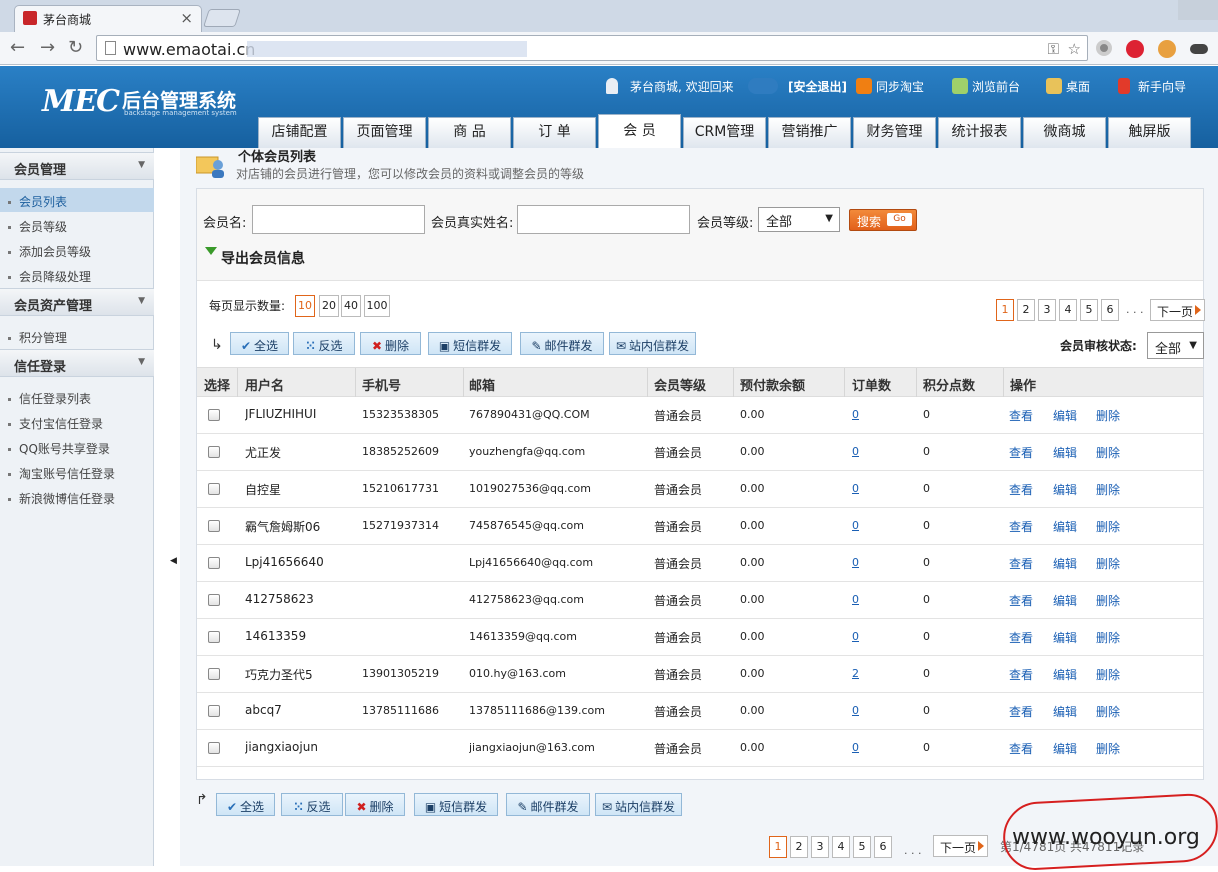 The height and width of the screenshot is (872, 1218). I want to click on sidebar-item-member-level: 会员等级, so click(77, 225).